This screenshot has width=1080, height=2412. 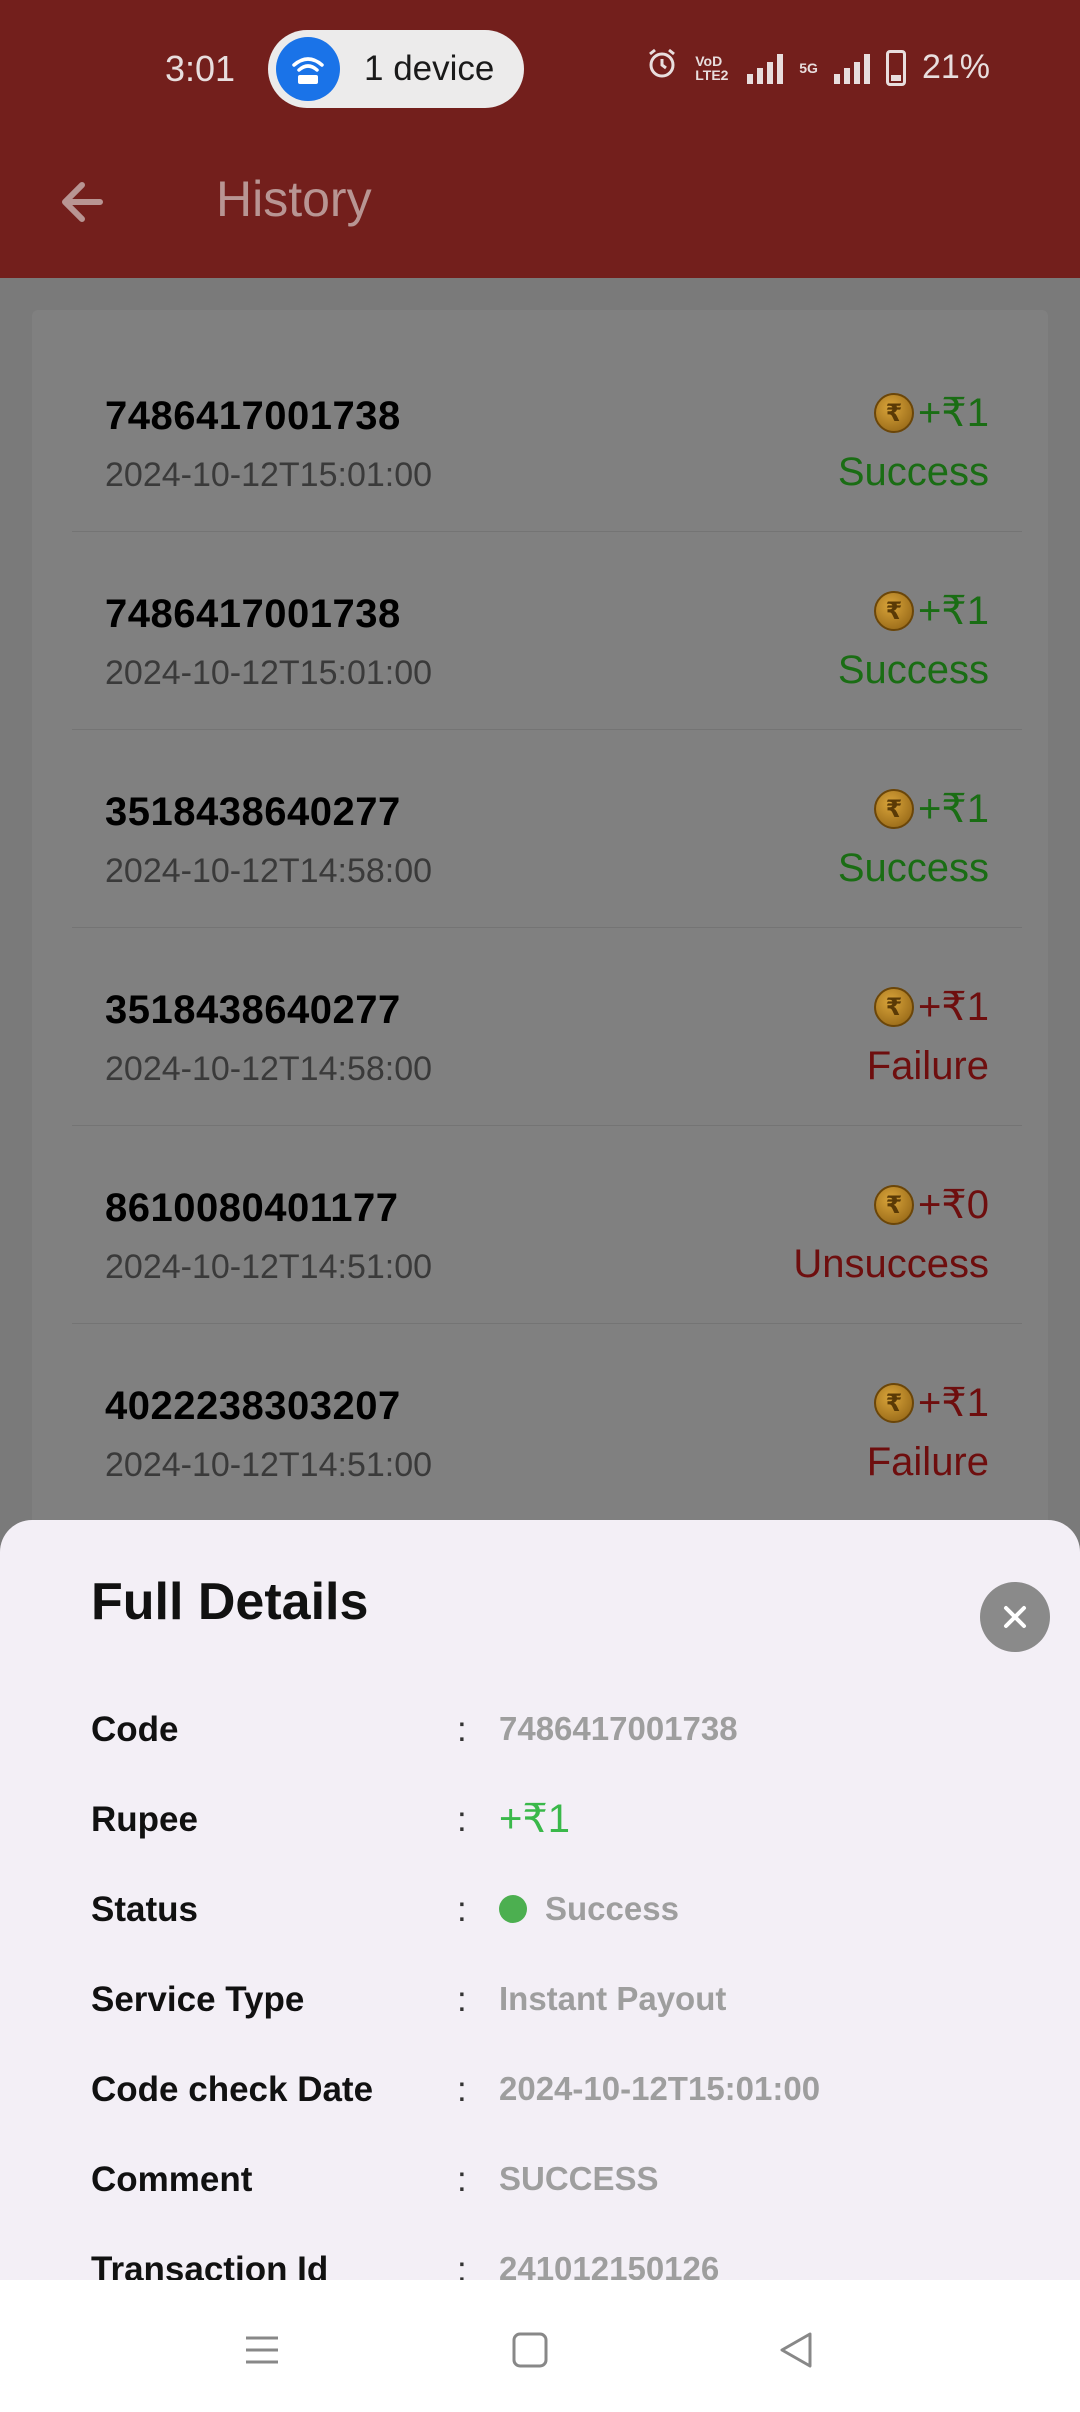 I want to click on detail-row-rupee: Rupee : +₹1, so click(x=571, y=1828).